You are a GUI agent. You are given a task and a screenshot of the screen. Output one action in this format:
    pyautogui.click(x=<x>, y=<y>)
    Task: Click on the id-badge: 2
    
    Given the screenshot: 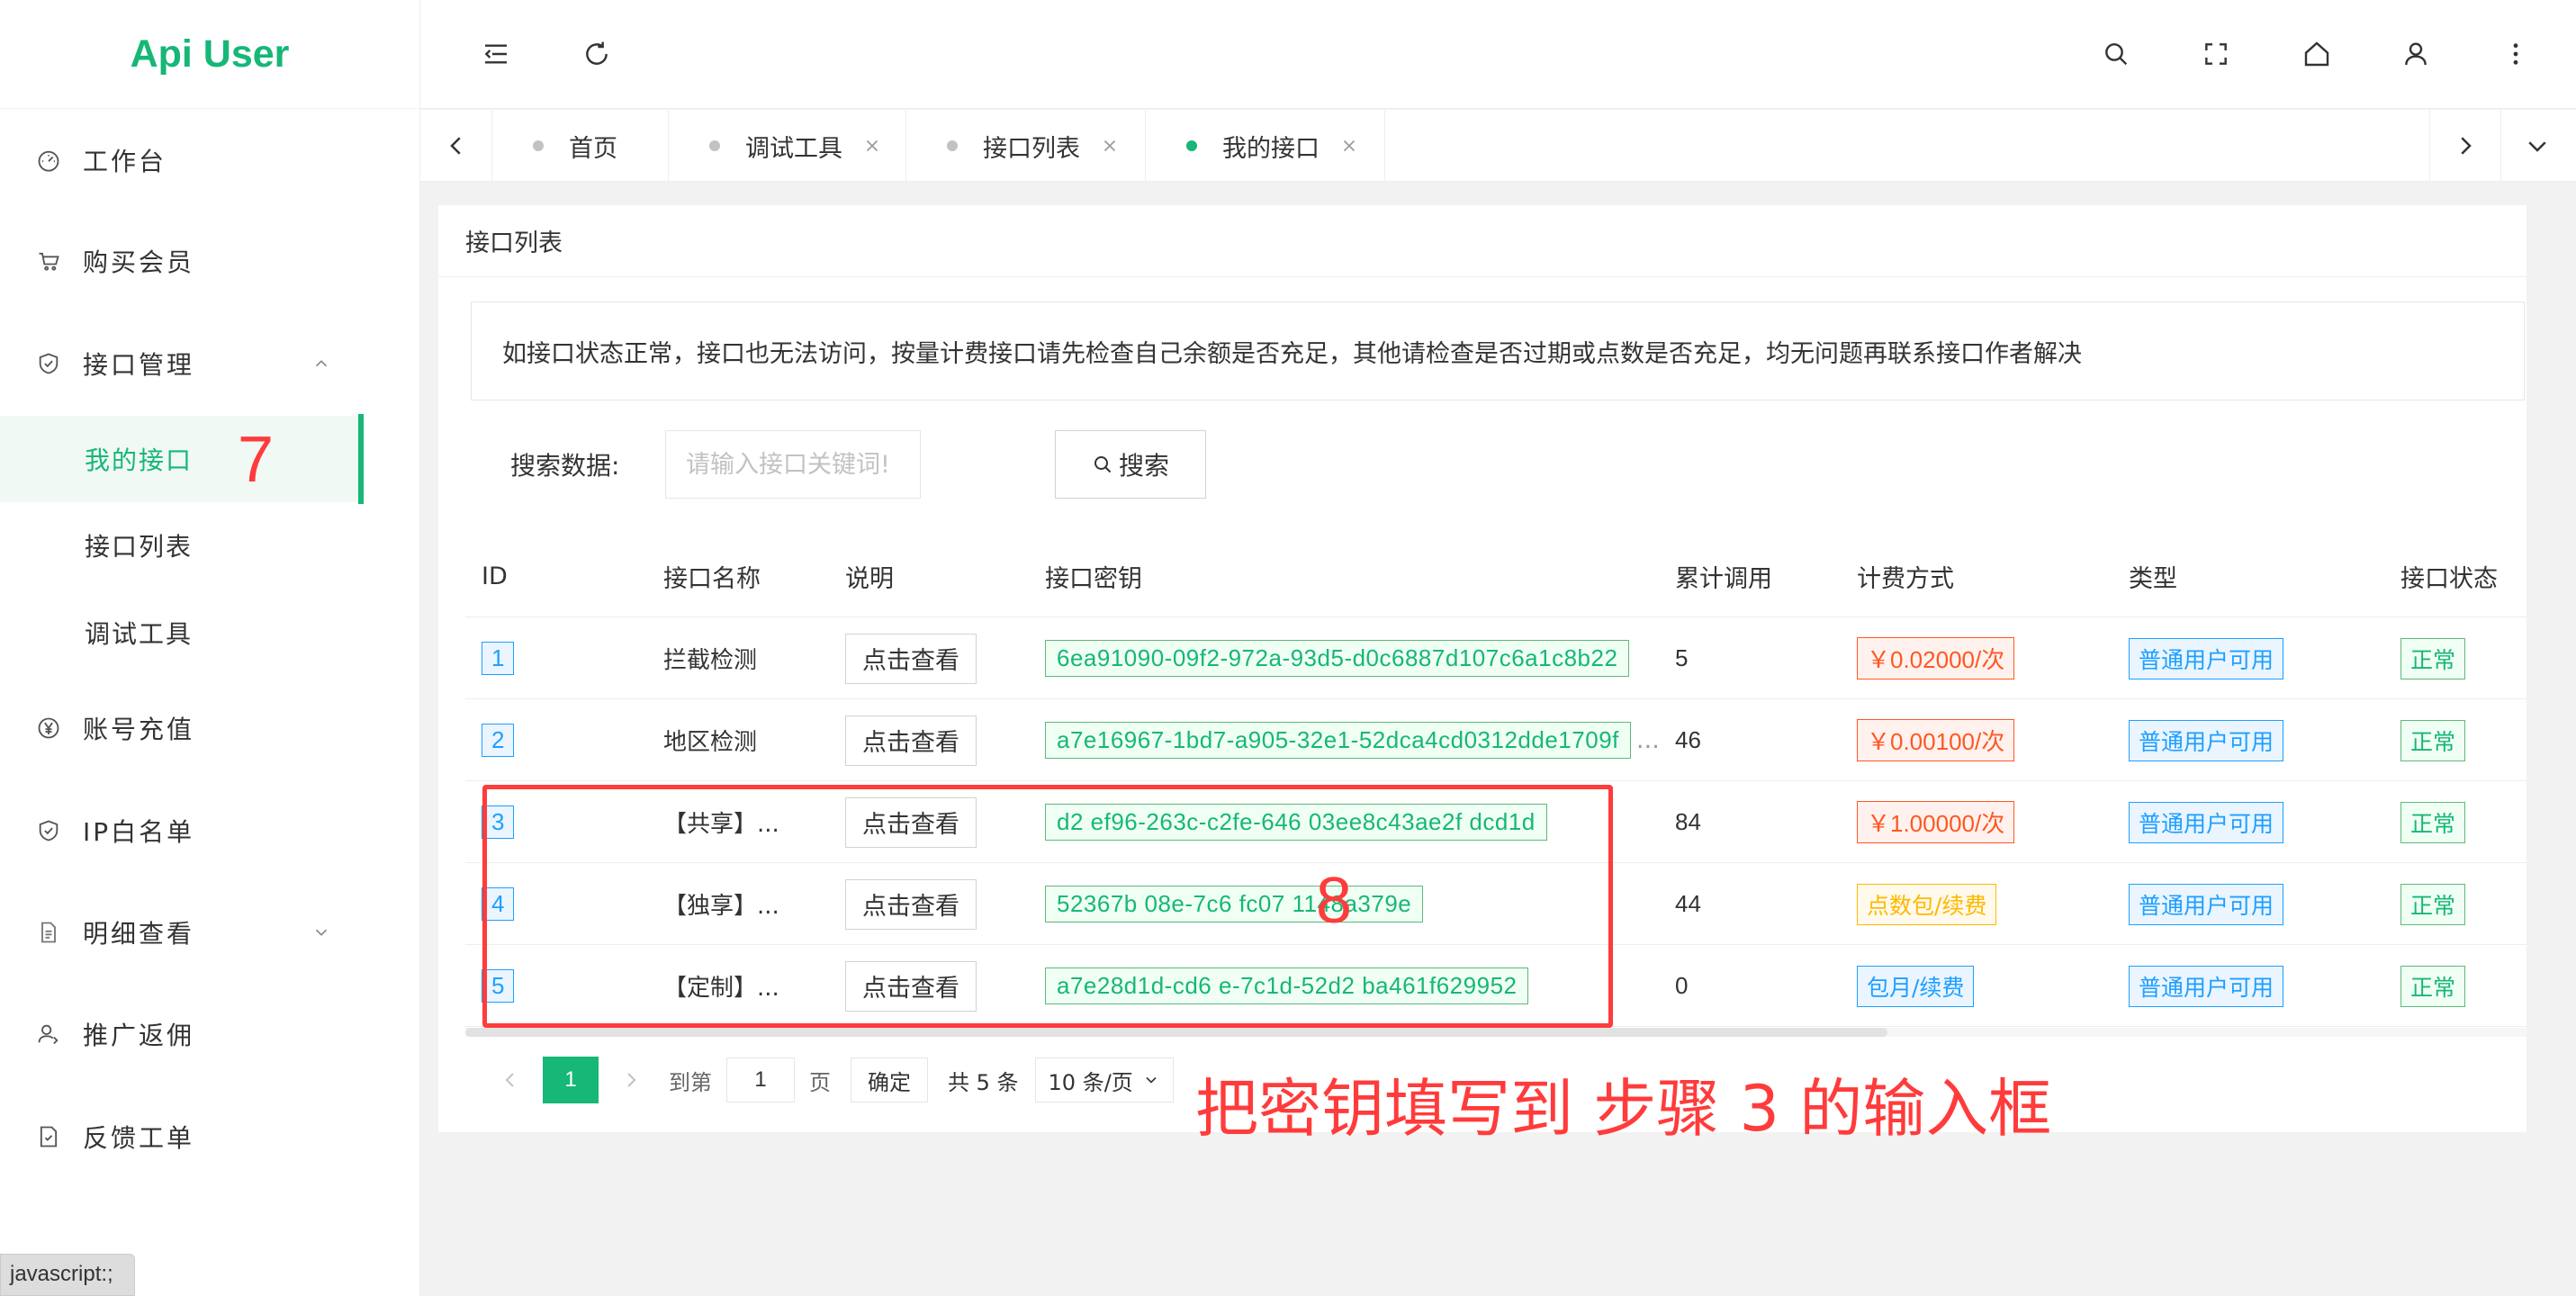 What is the action you would take?
    pyautogui.click(x=498, y=741)
    